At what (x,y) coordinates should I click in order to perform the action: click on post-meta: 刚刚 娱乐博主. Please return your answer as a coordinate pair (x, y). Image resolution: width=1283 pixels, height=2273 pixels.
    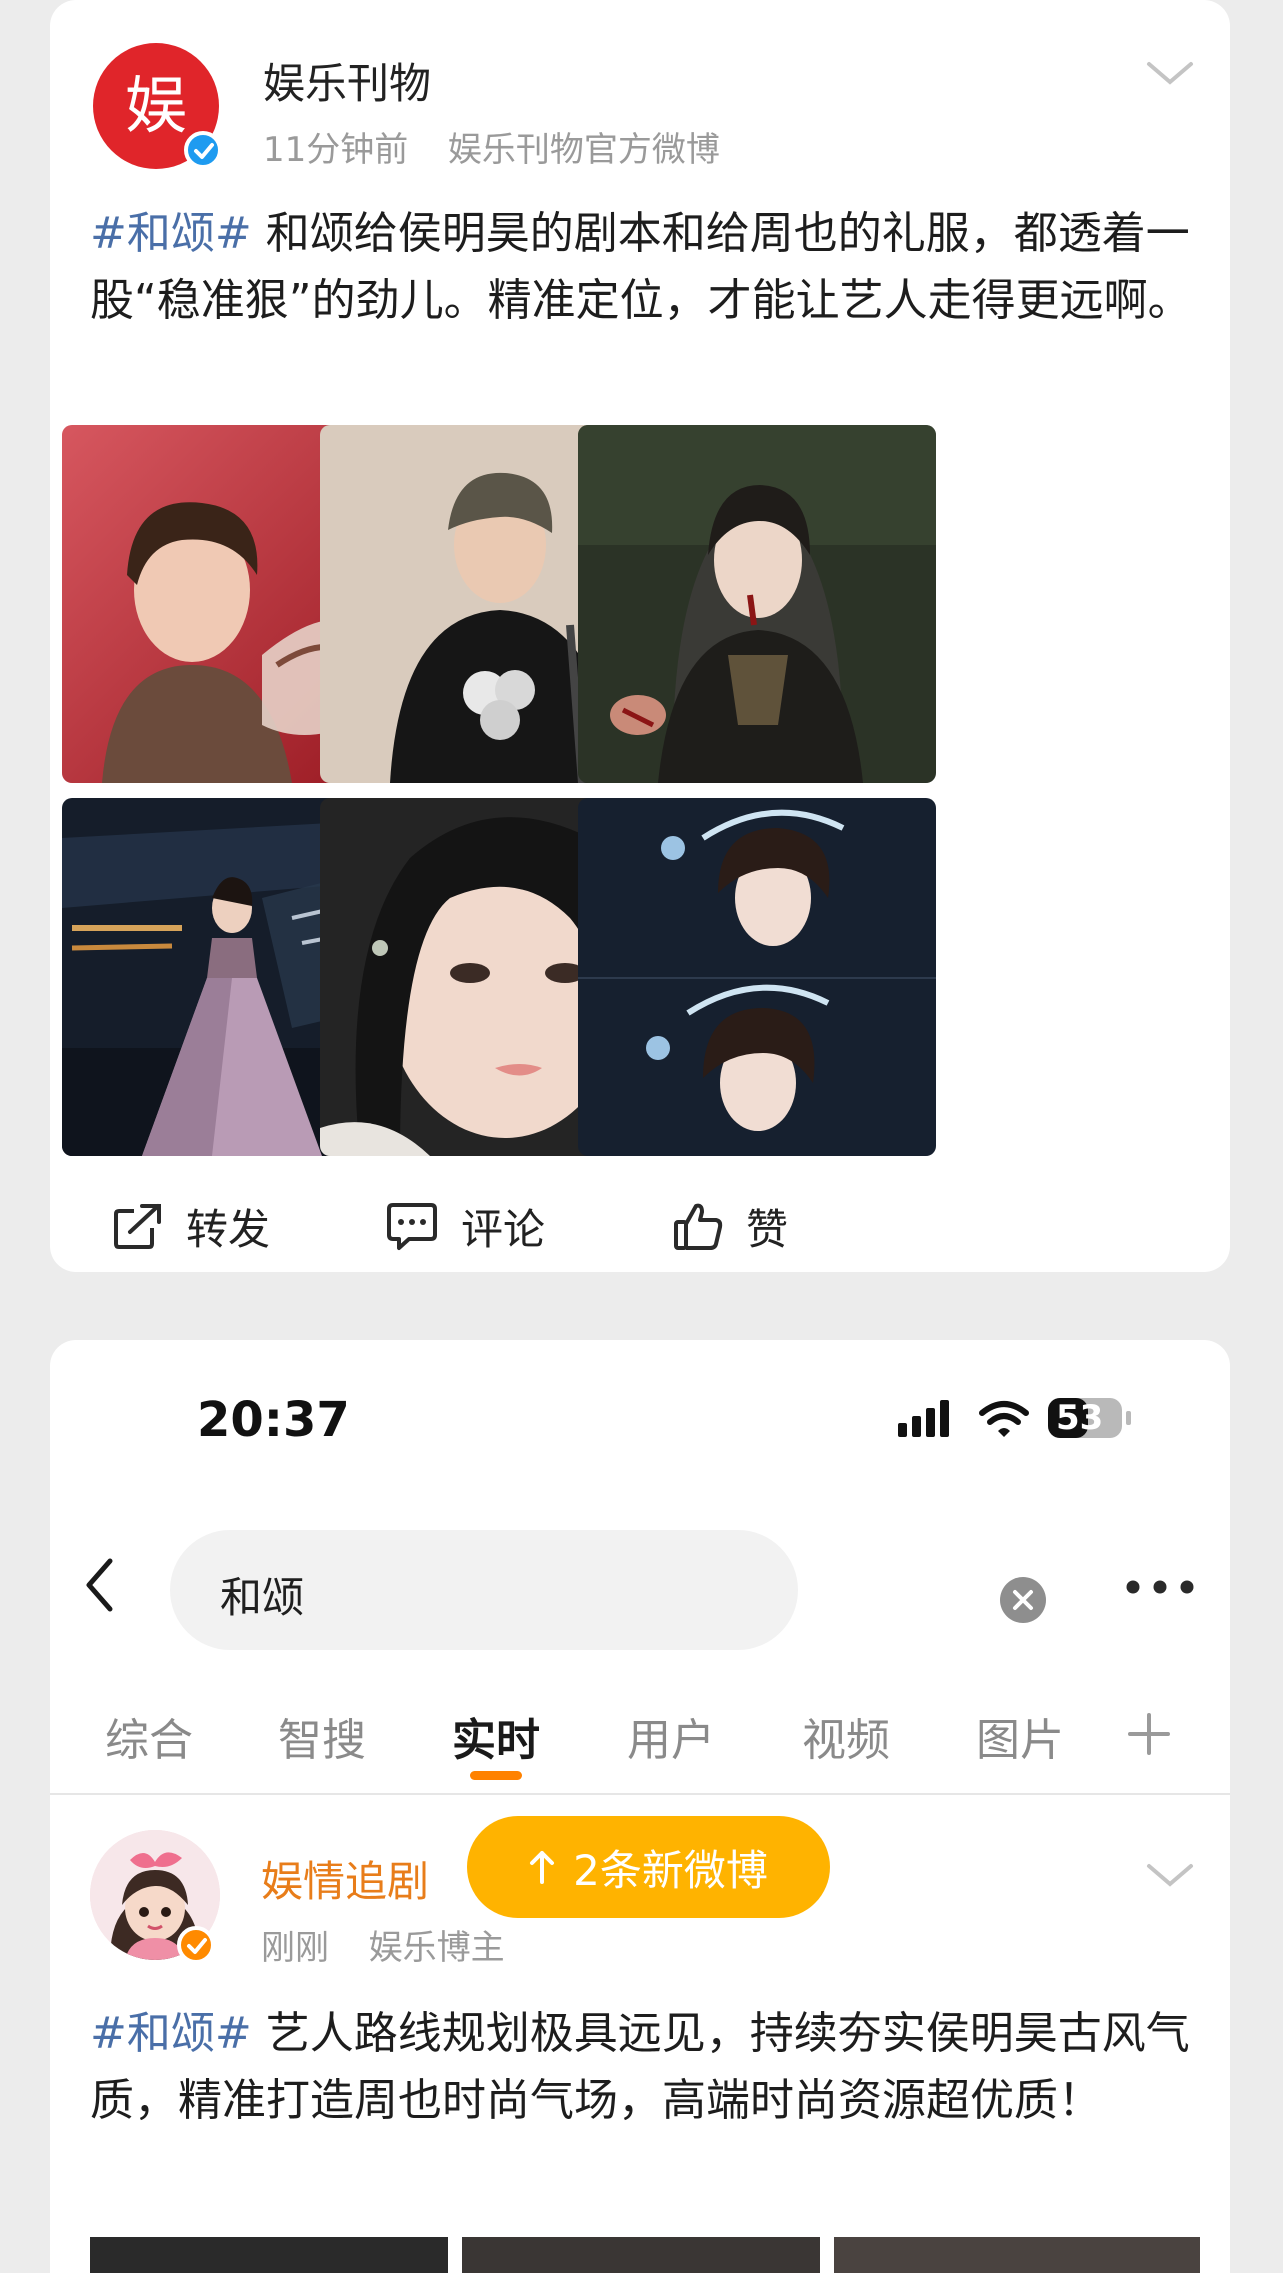
    Looking at the image, I should click on (383, 1944).